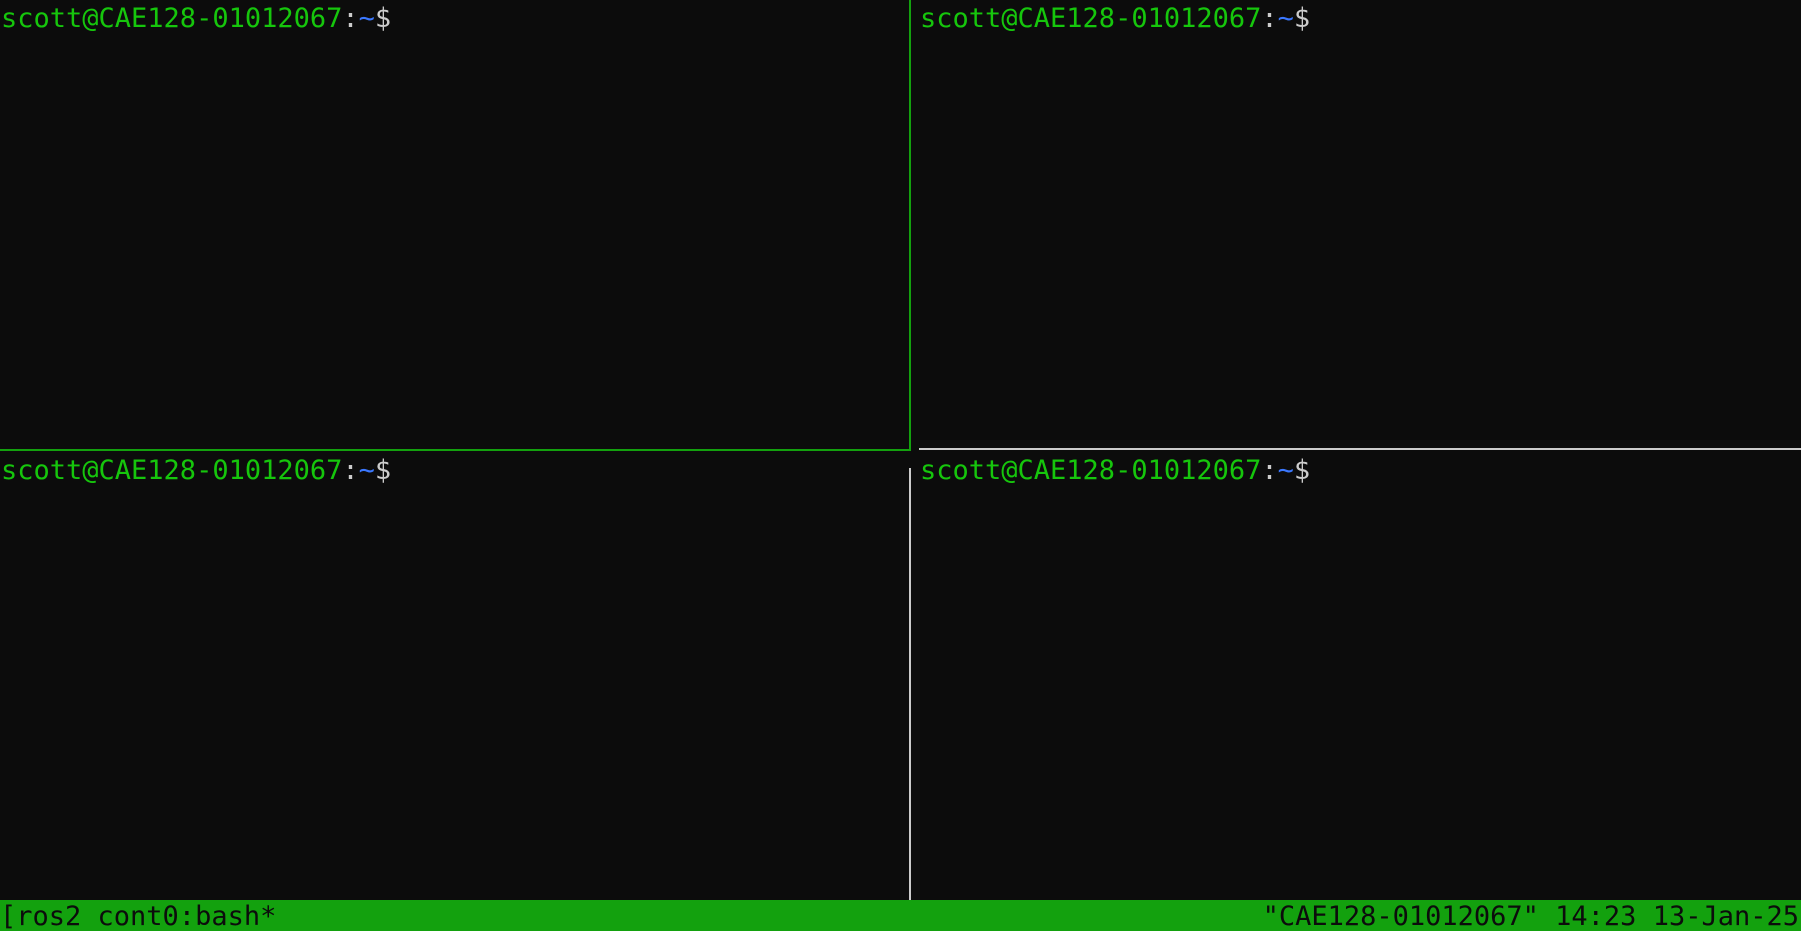  Describe the element at coordinates (1530, 916) in the screenshot. I see `status-host-time-date: "CAE128-01012067" 14:23 13-Jan-25` at that location.